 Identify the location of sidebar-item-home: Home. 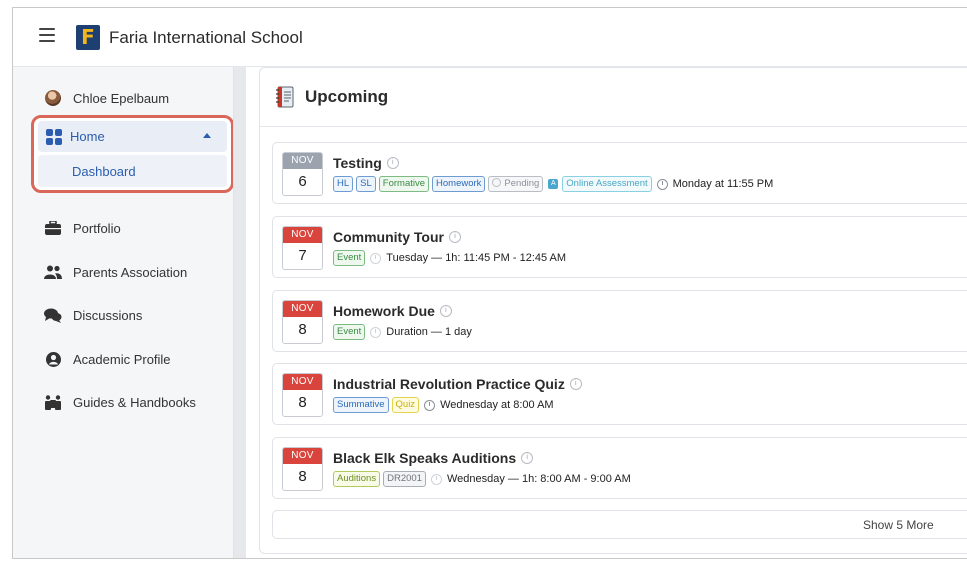
(132, 136).